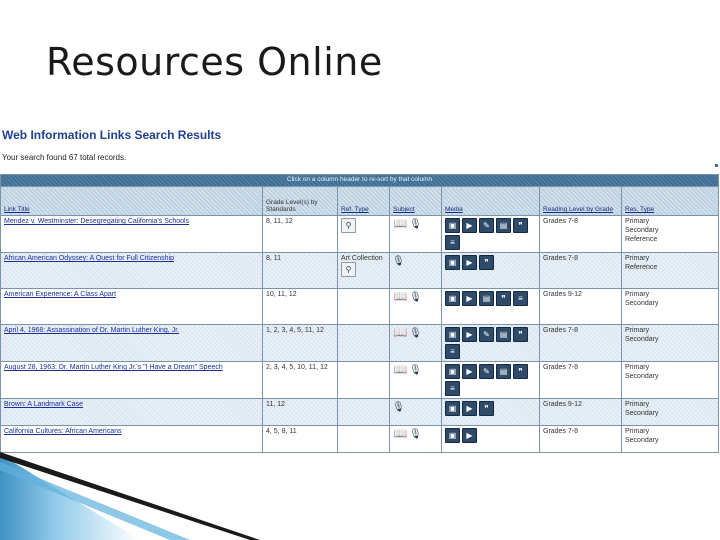  I want to click on decorative-swoosh, so click(130, 496).